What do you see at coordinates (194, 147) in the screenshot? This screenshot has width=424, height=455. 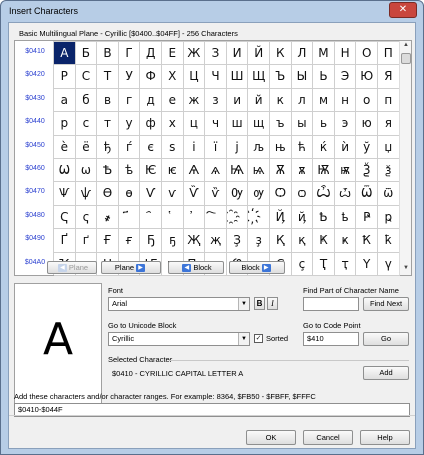 I see `character-cell: і` at bounding box center [194, 147].